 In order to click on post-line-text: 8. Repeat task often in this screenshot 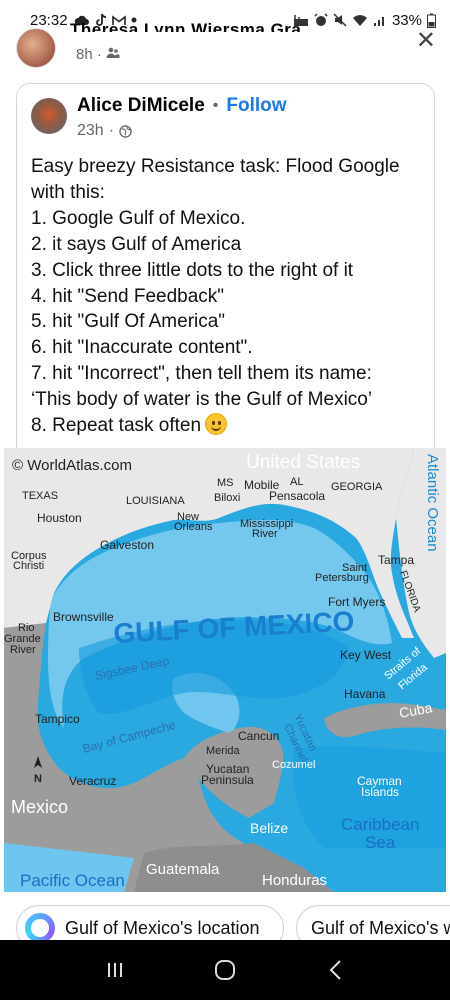, I will do `click(116, 426)`.